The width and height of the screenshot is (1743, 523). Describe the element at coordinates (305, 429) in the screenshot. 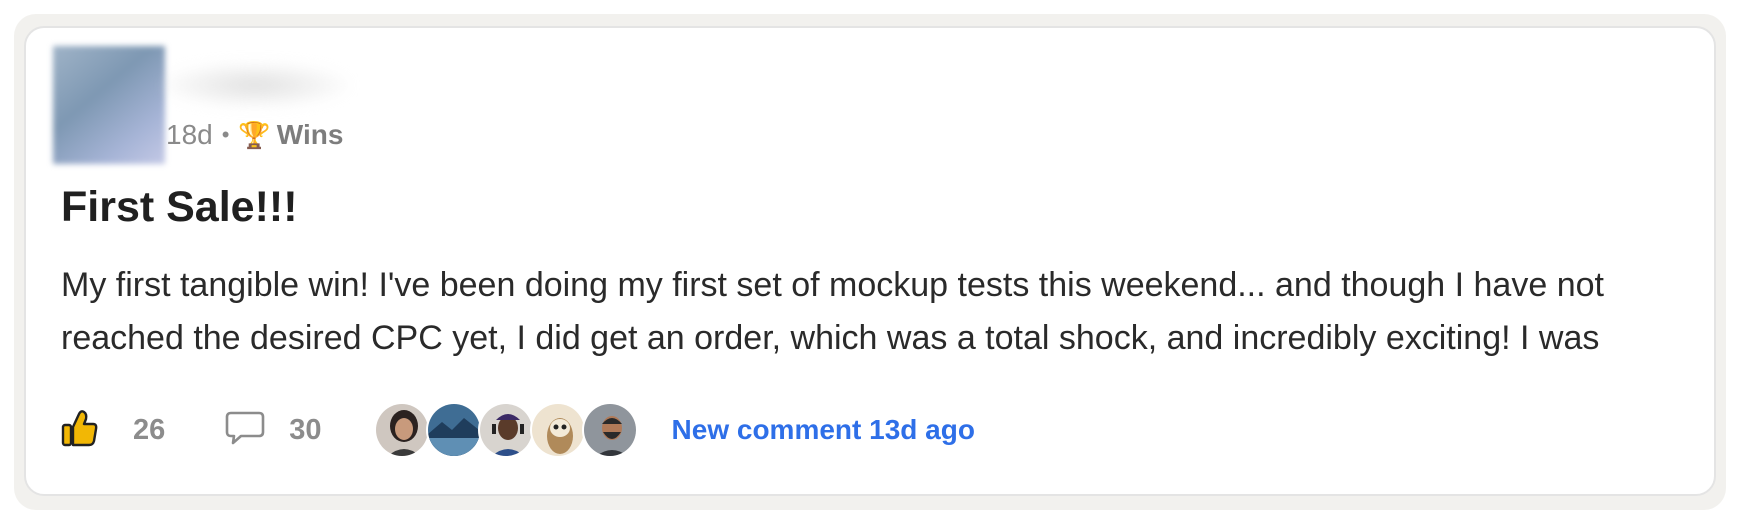

I see `comment-count: 30` at that location.